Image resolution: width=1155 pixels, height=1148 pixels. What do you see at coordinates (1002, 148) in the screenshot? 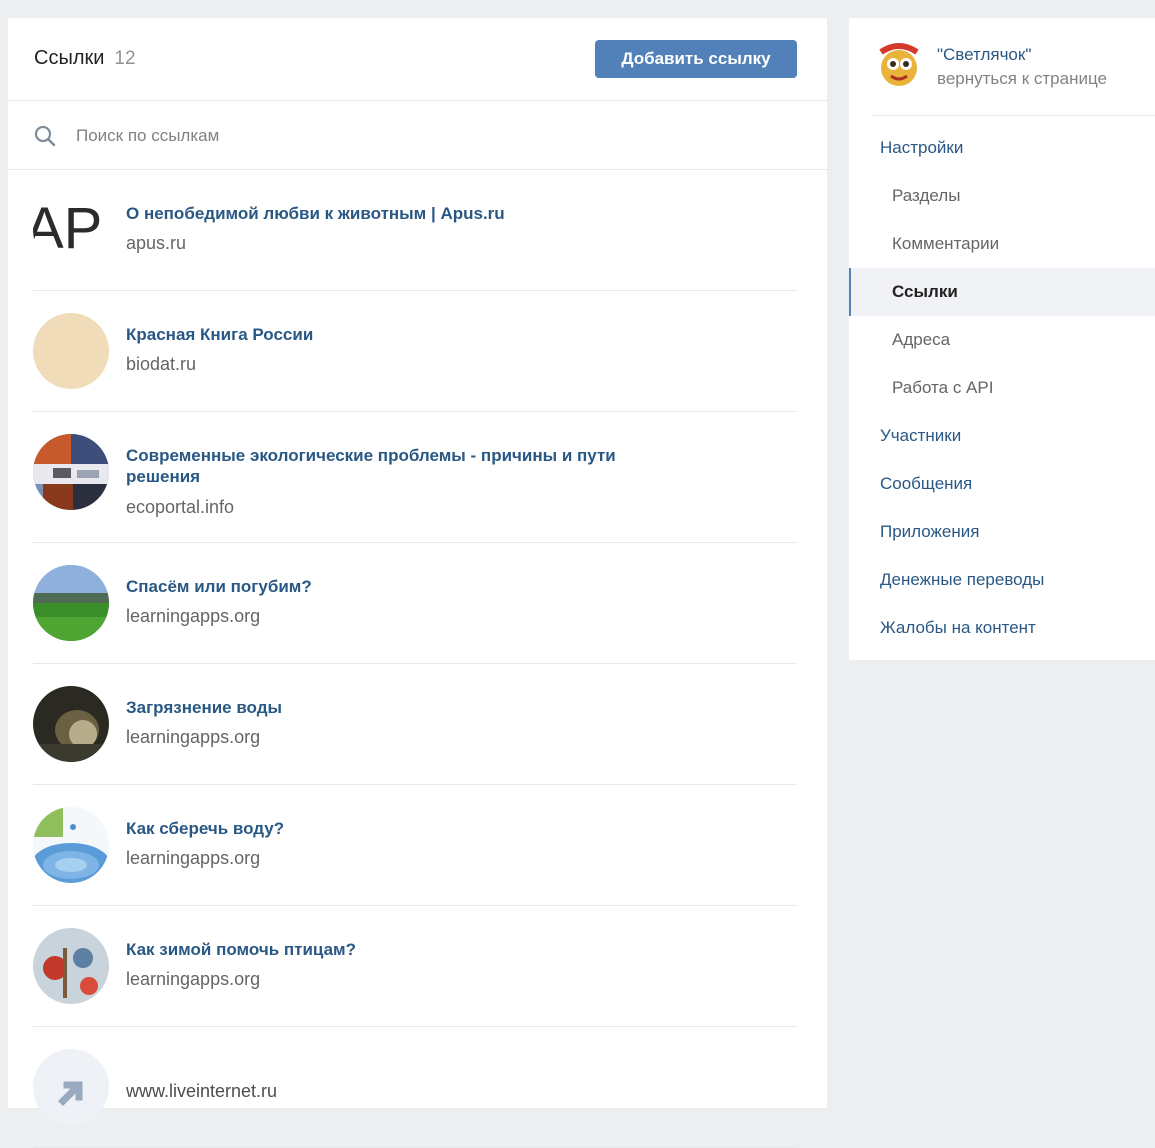
I see `menu-item-settings: Настройки` at bounding box center [1002, 148].